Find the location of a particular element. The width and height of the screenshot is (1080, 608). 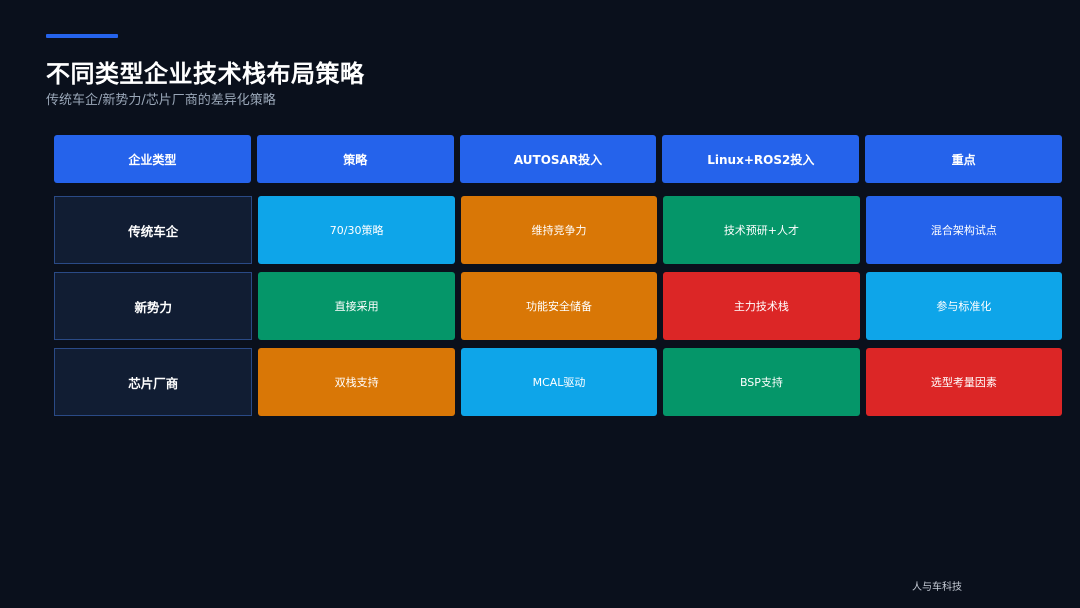

table-row: 新势力 直接采用 功能安全储备 主力技术栈 参与标准化 is located at coordinates (558, 306).